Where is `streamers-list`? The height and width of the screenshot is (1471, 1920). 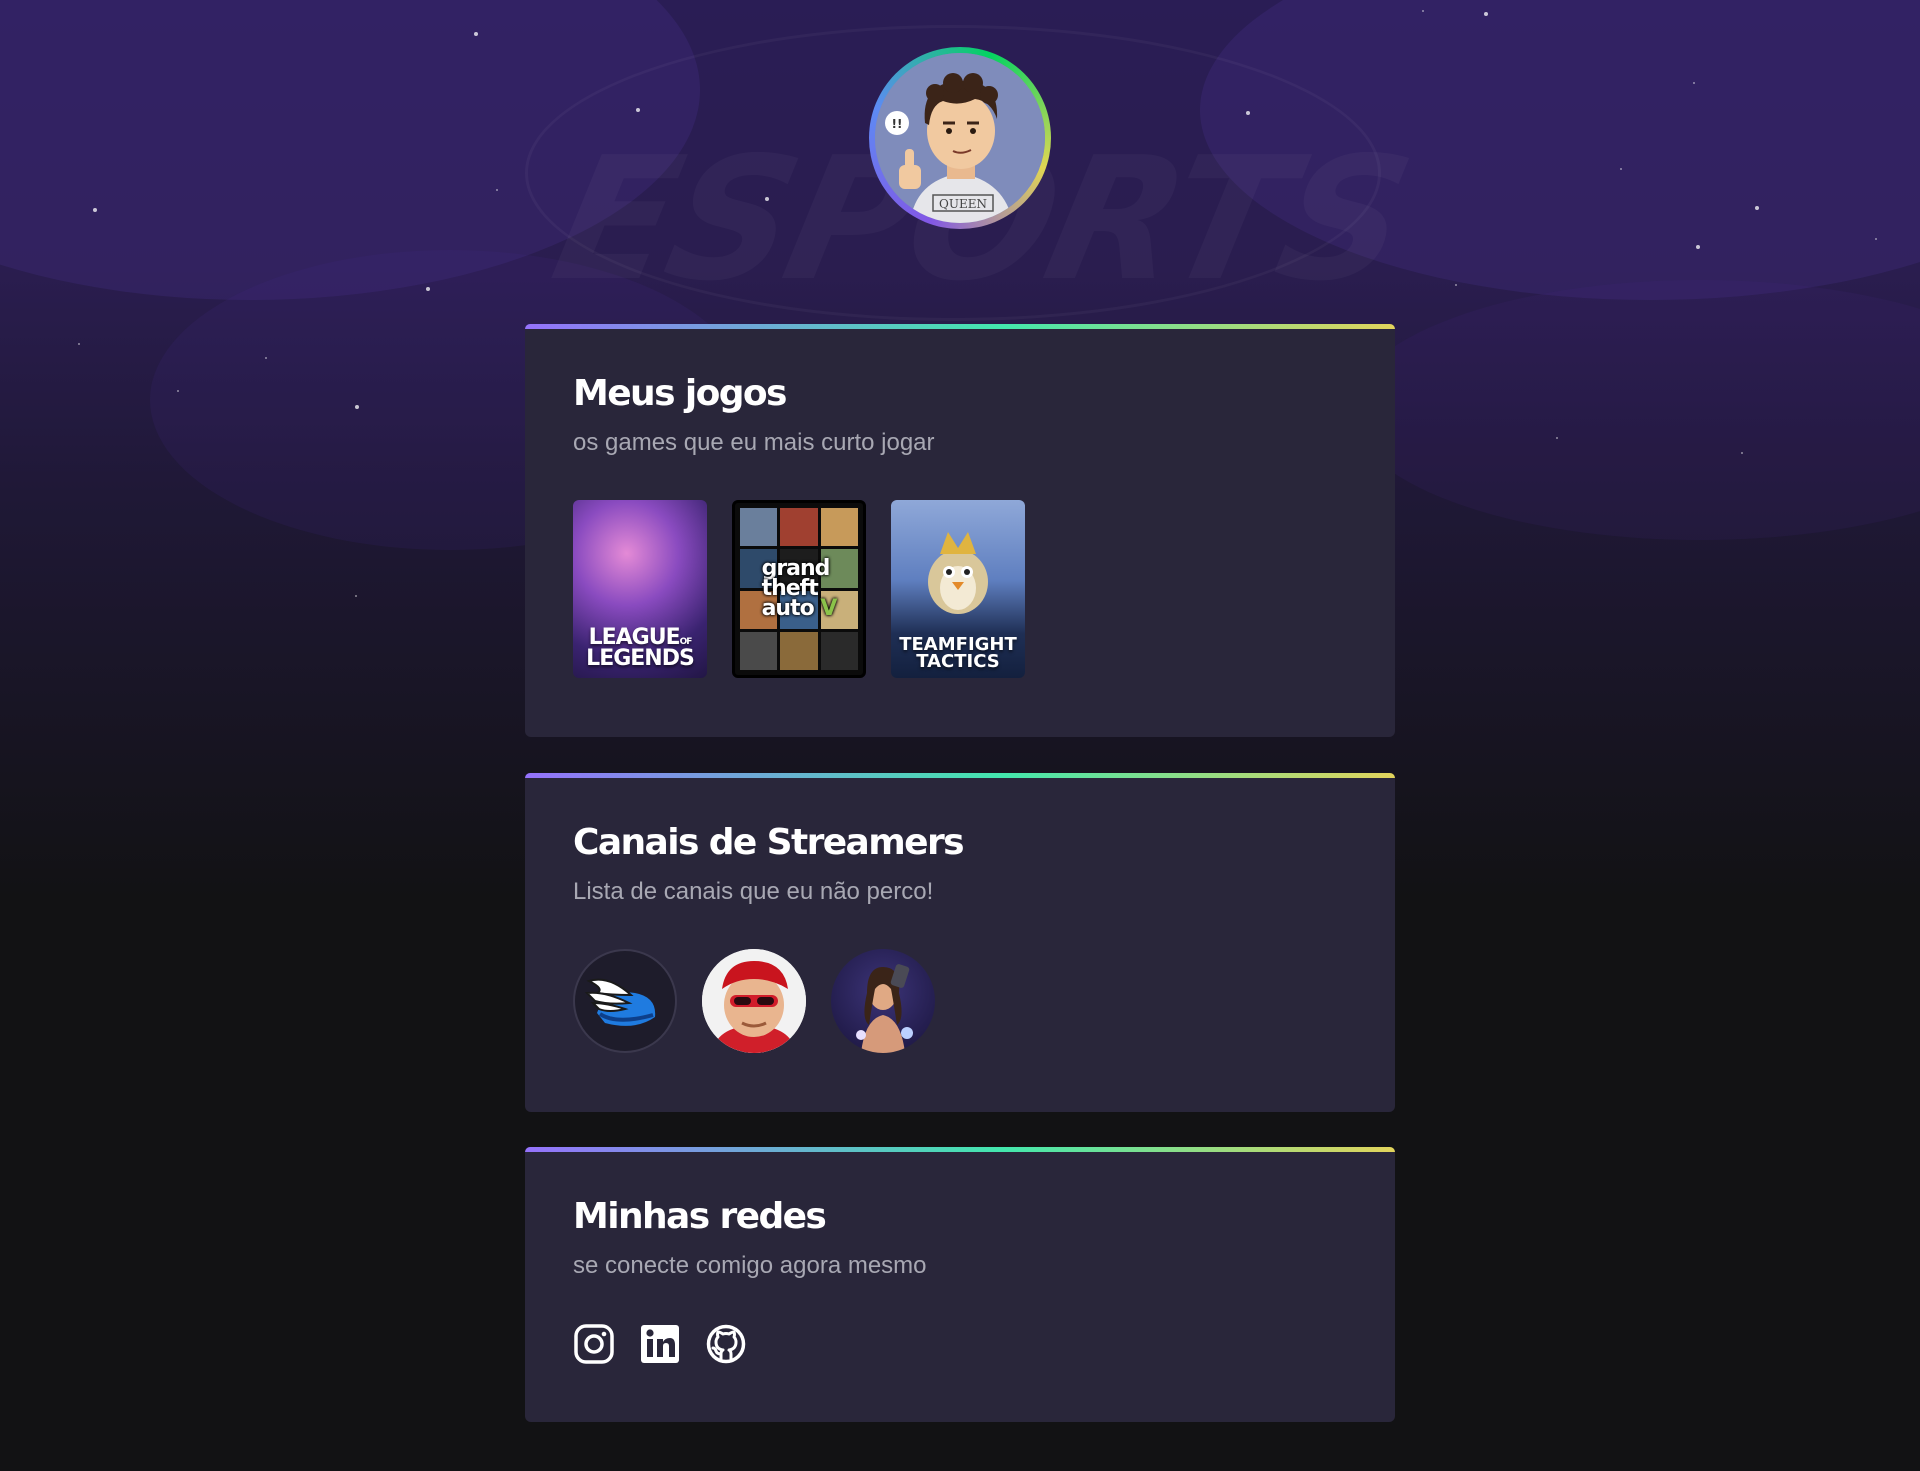
streamers-list is located at coordinates (960, 1001).